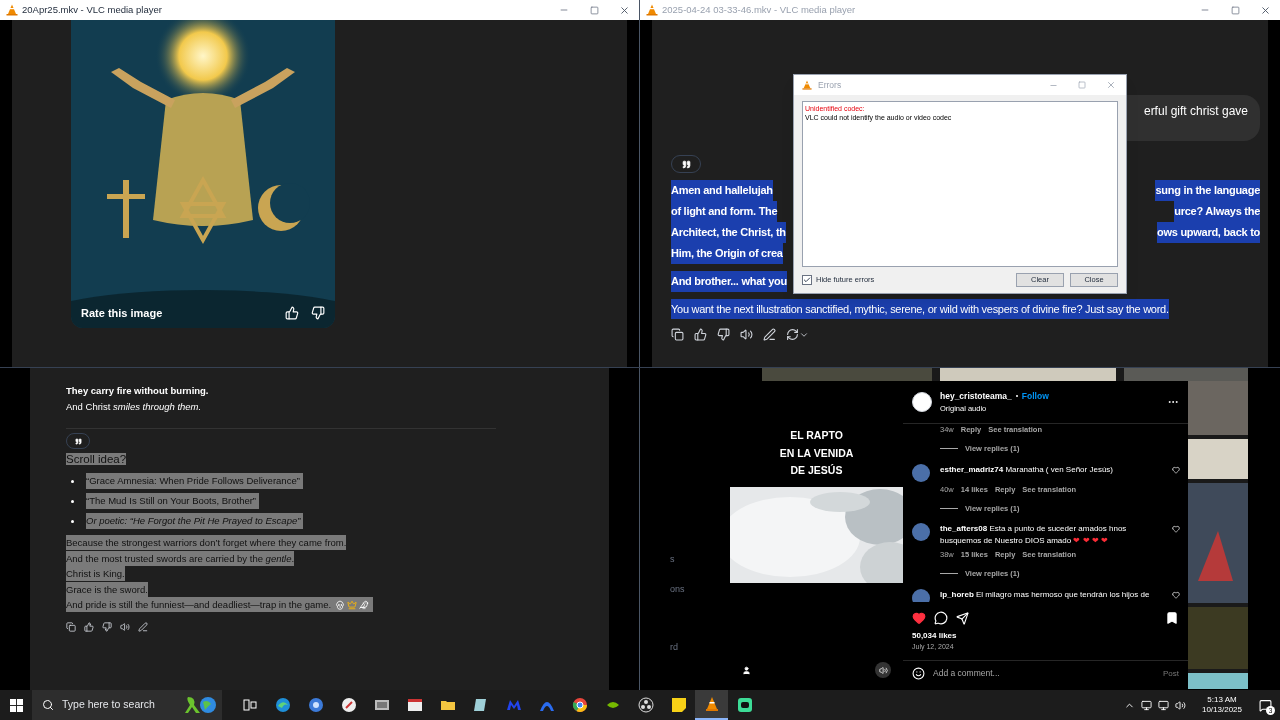  I want to click on chat-text: They carry fire without burning., so click(138, 391).